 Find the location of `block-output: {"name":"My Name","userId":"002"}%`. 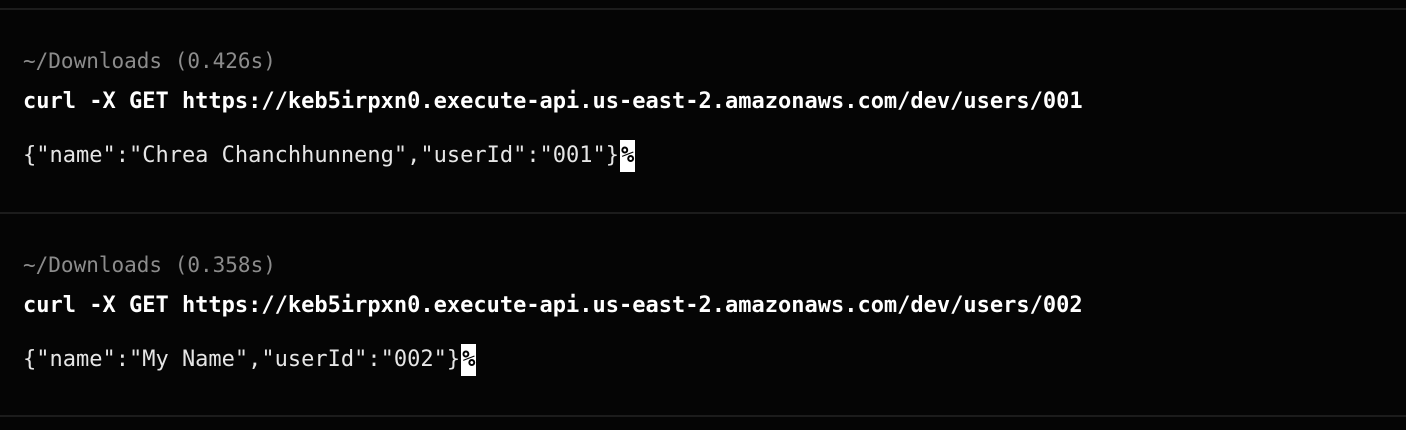

block-output: {"name":"My Name","userId":"002"}% is located at coordinates (250, 360).